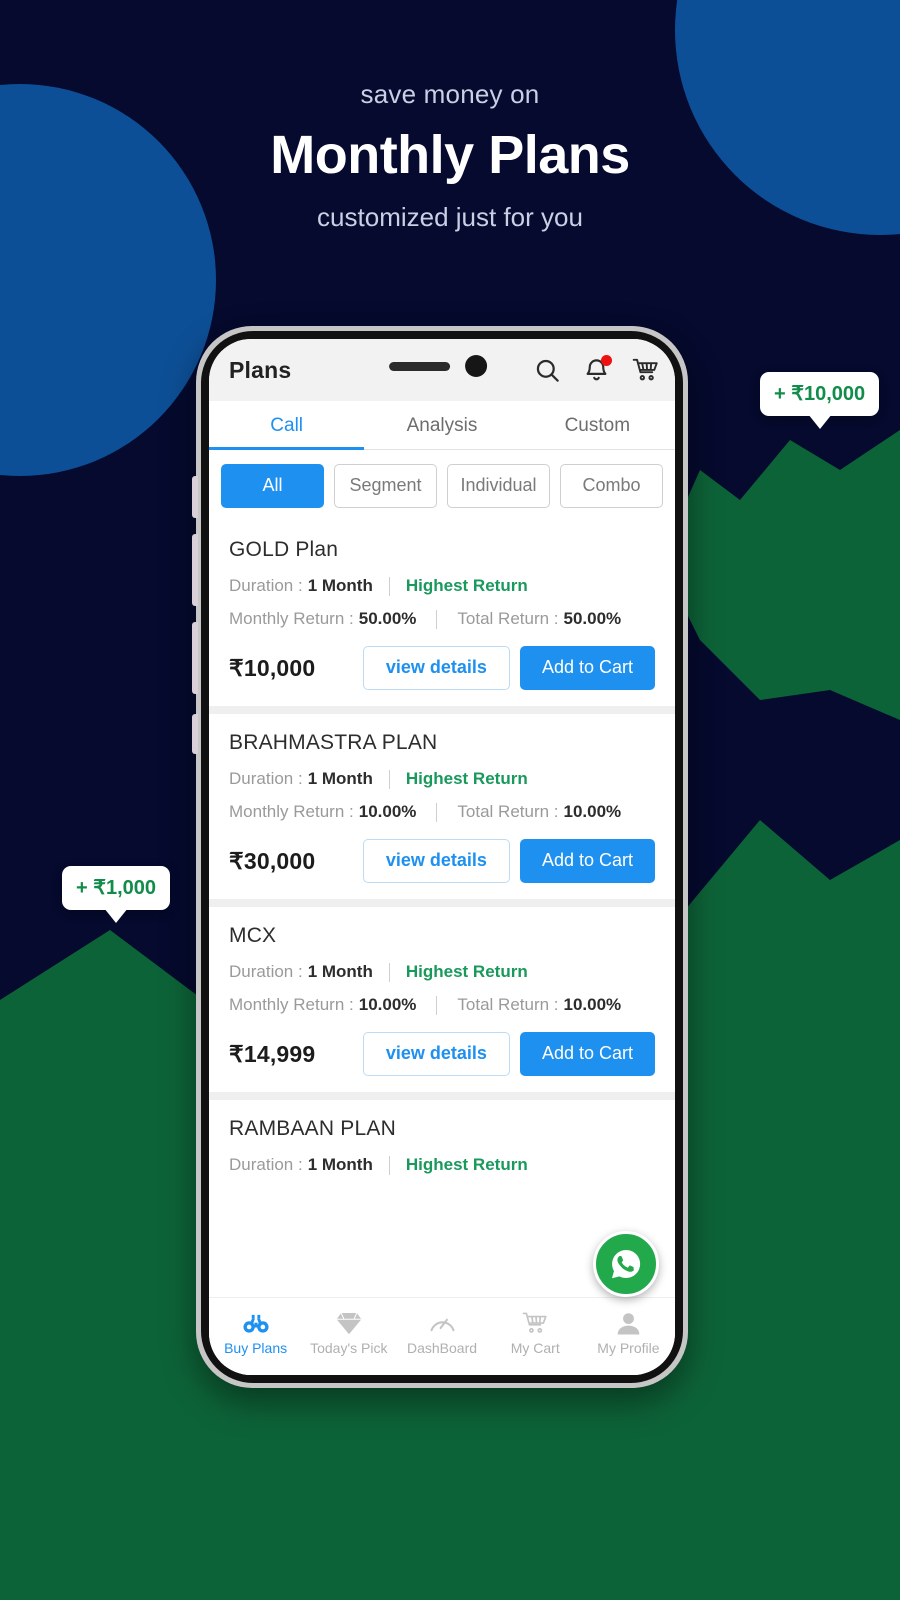  Describe the element at coordinates (272, 860) in the screenshot. I see `plan-price: ₹30,000` at that location.